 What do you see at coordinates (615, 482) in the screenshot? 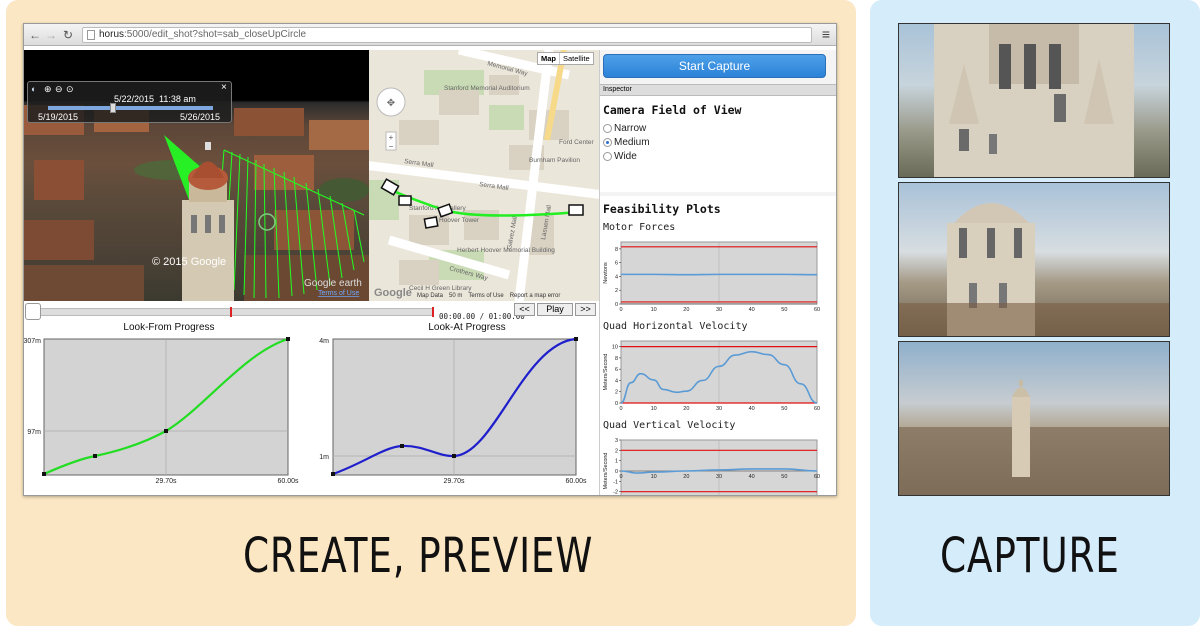
I see `y-tick-label: -1` at bounding box center [615, 482].